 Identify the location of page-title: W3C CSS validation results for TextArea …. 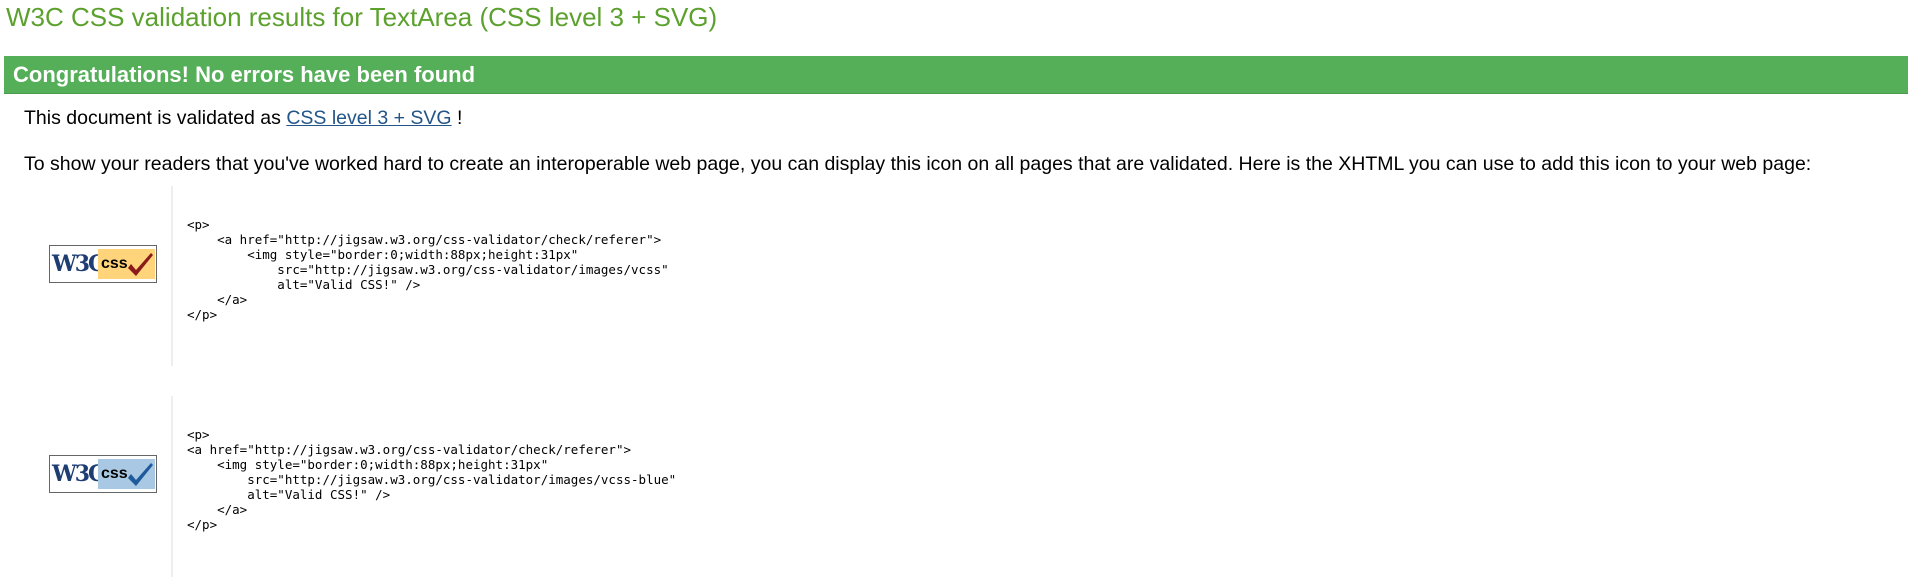
(362, 17).